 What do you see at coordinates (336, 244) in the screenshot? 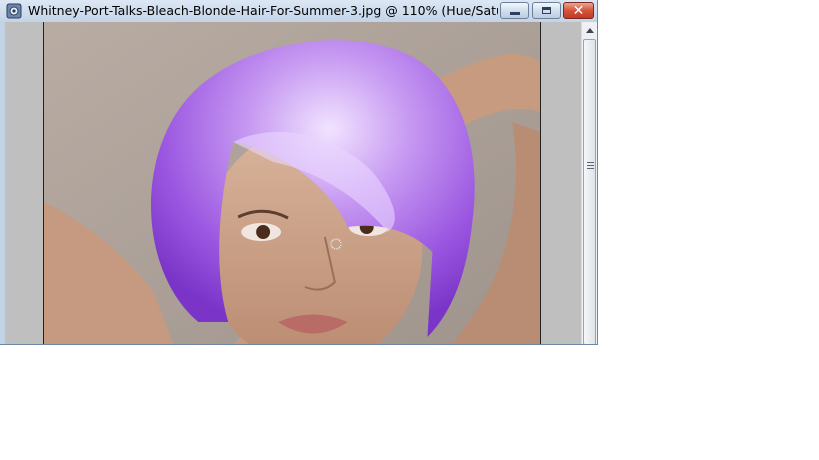
I see `brush-cursor-icon` at bounding box center [336, 244].